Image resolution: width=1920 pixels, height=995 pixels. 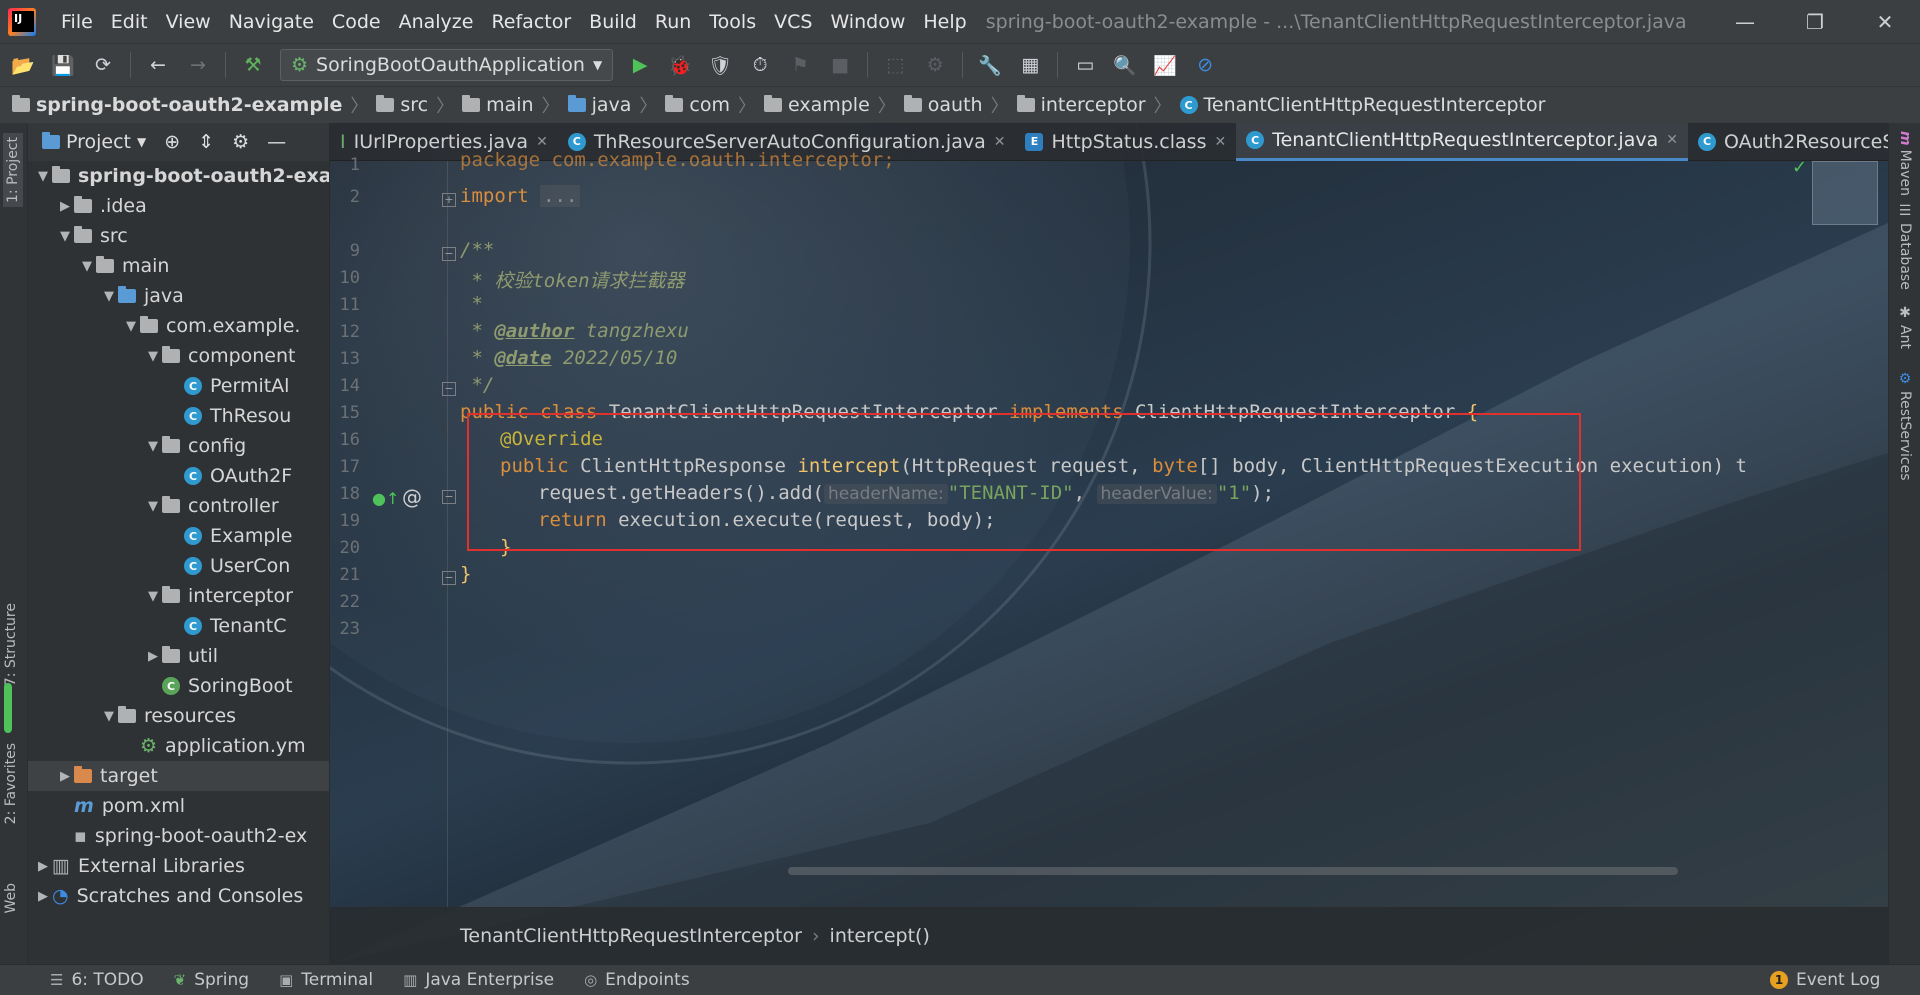 I want to click on menu-refactor: Refactor, so click(x=531, y=22).